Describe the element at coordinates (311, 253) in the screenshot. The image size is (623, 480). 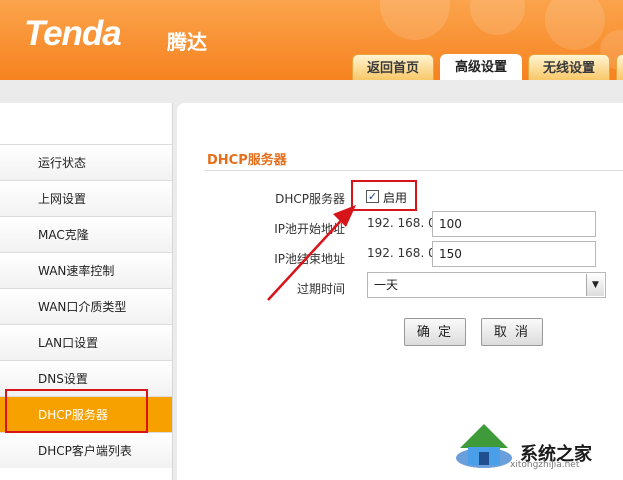
I see `annotation-arrow` at that location.